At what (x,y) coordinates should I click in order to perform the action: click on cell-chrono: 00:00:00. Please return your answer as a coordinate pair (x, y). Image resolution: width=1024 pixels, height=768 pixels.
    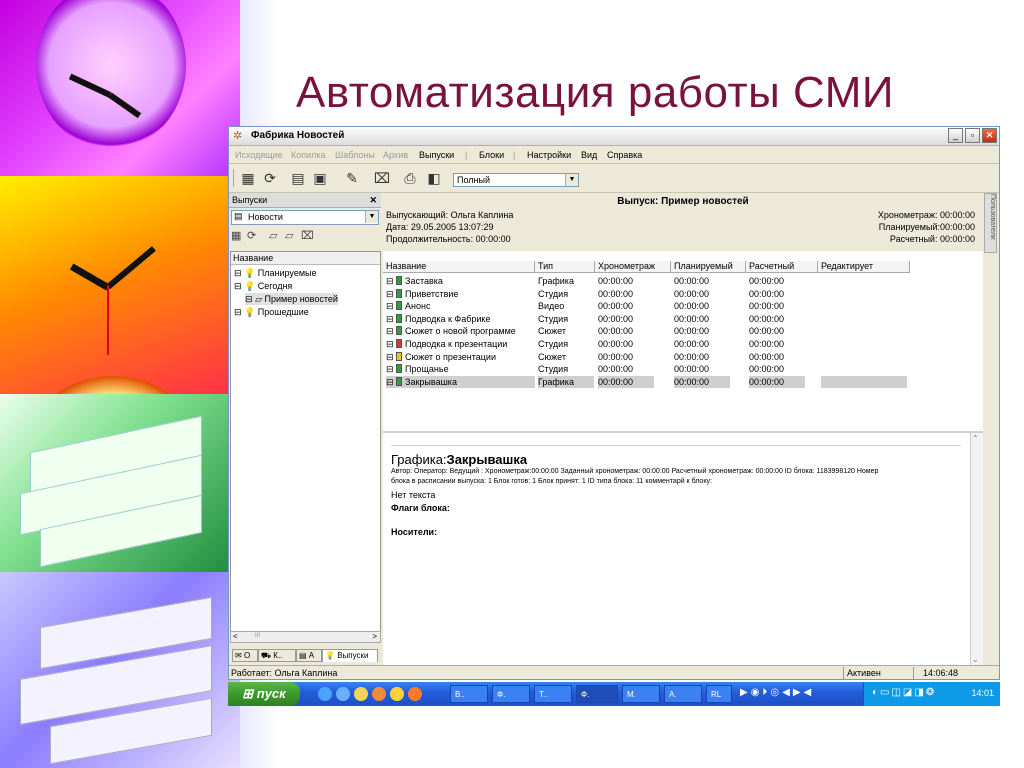
    Looking at the image, I should click on (616, 318).